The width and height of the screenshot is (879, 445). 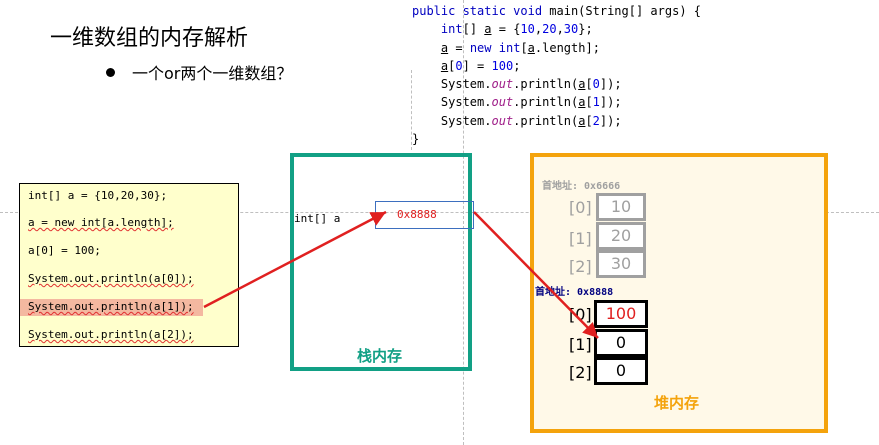 What do you see at coordinates (401, 274) in the screenshot?
I see `arrows-layer` at bounding box center [401, 274].